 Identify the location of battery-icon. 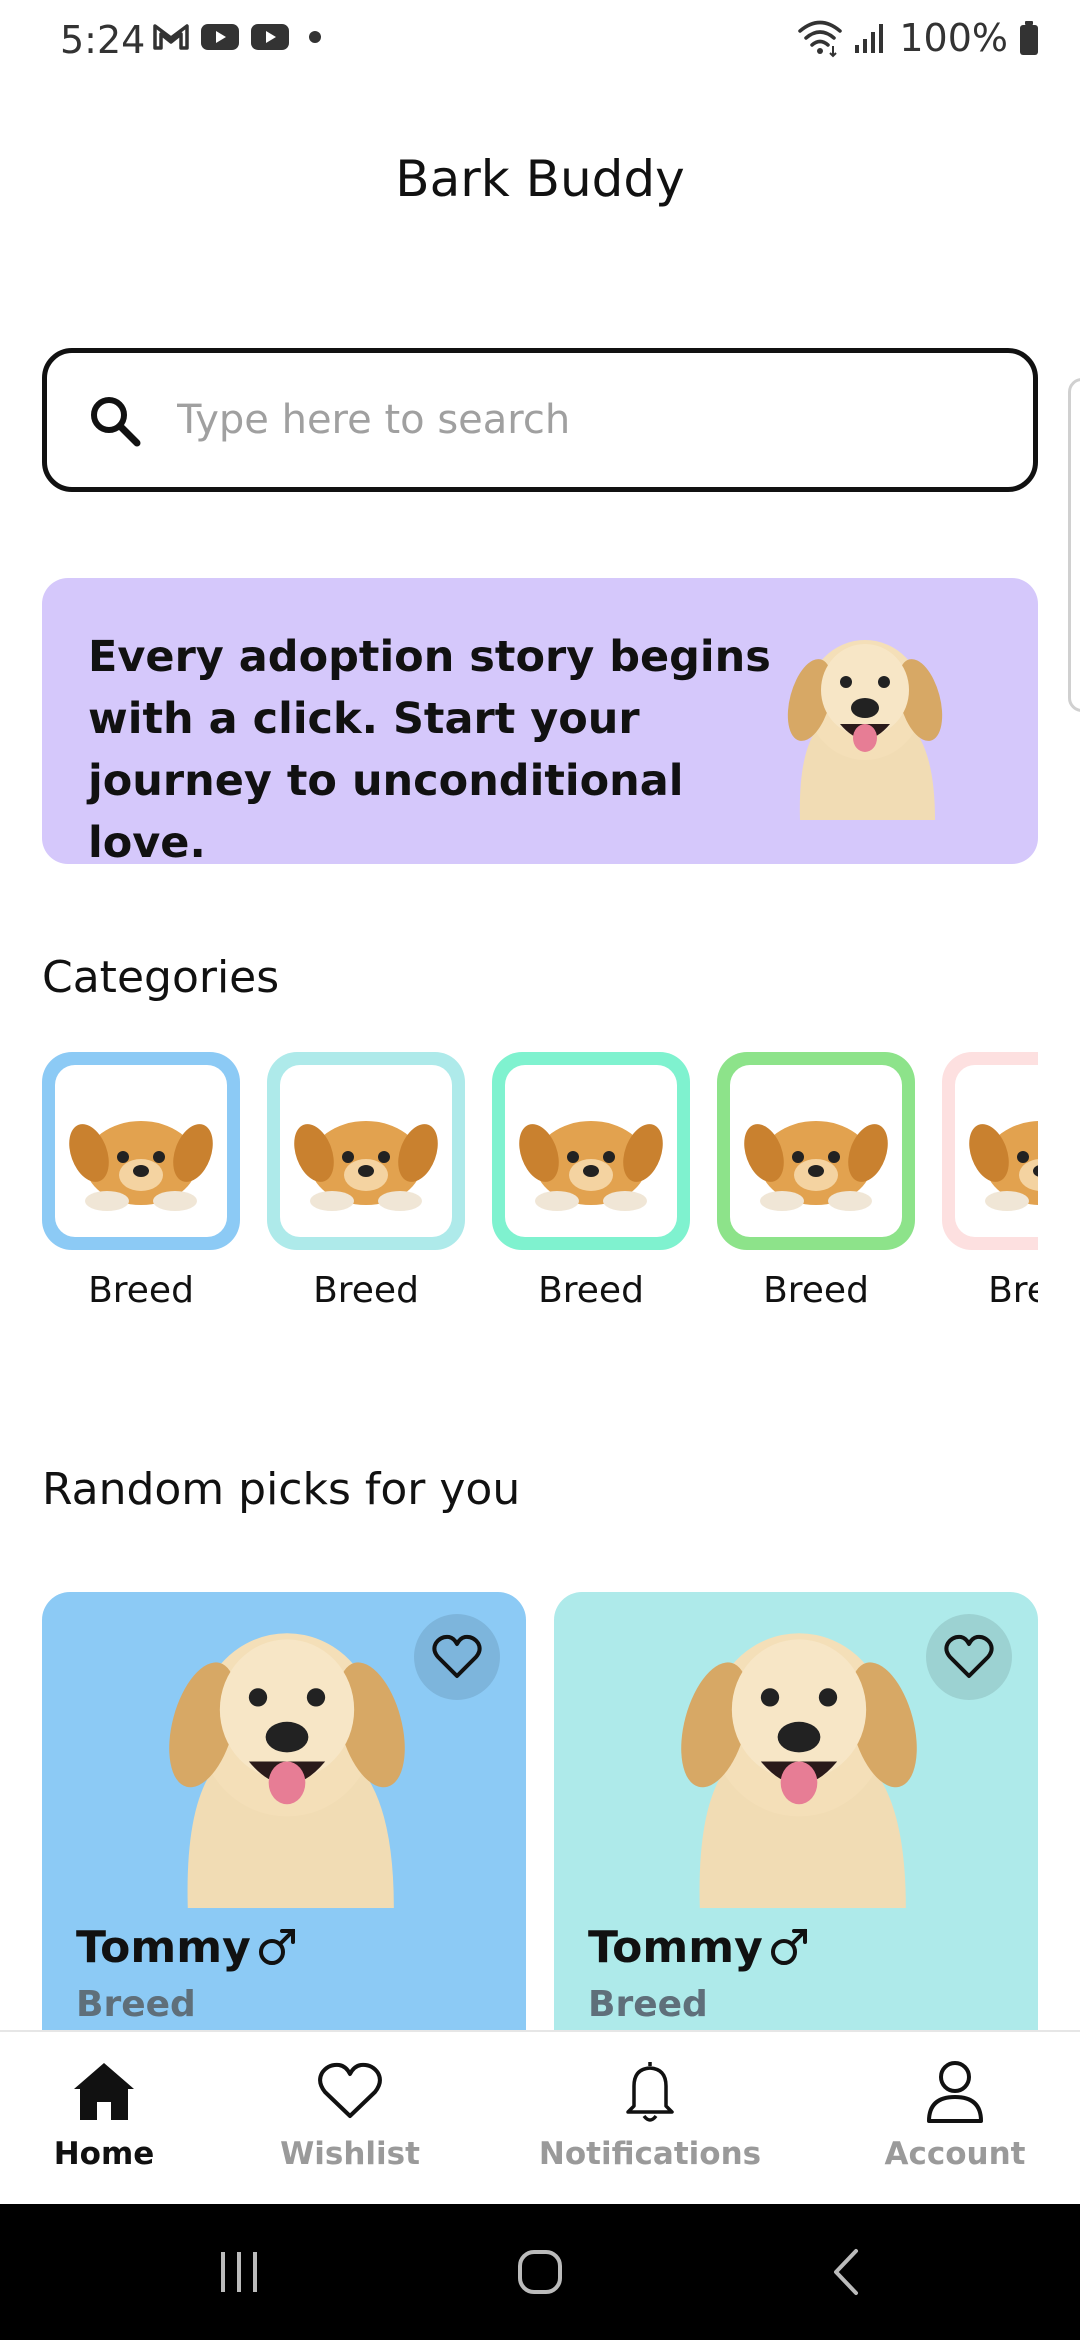
(1029, 38).